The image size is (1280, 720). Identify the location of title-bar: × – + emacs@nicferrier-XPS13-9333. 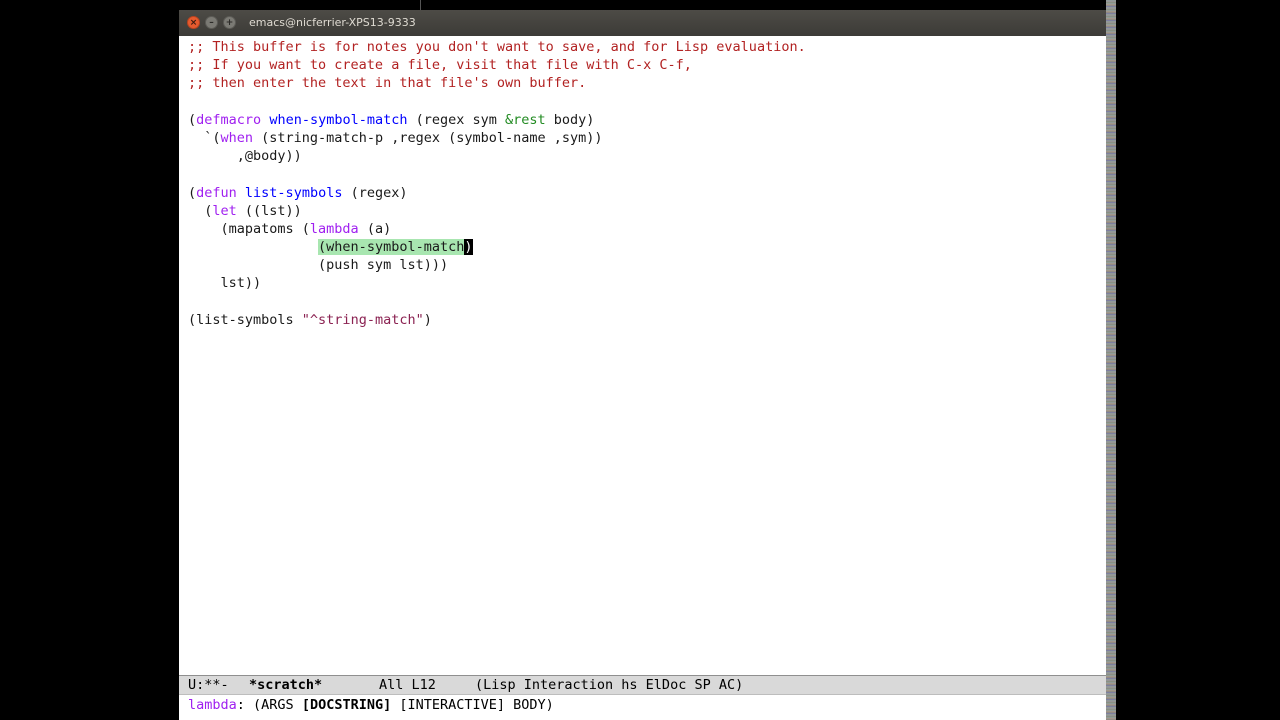
(642, 23).